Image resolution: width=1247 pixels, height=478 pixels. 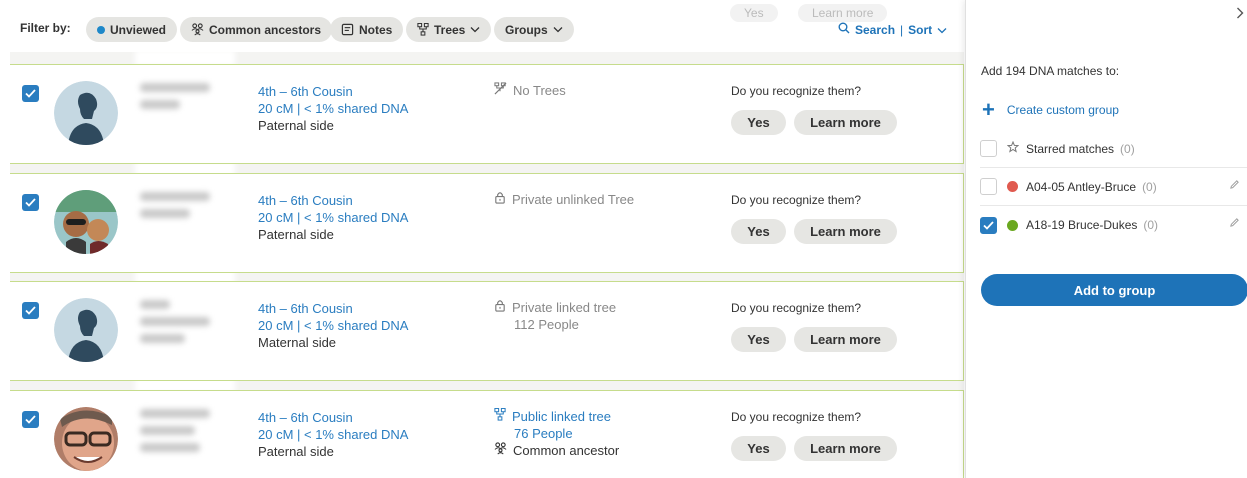 What do you see at coordinates (566, 450) in the screenshot?
I see `common-ancestor-label: Common ancestor` at bounding box center [566, 450].